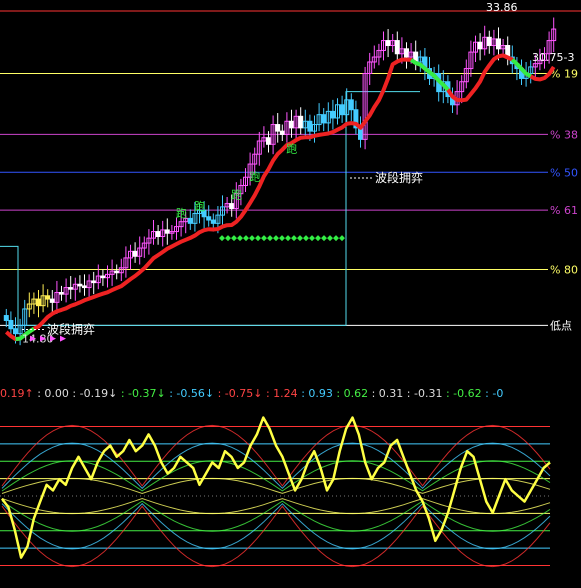 The image size is (581, 588). Describe the element at coordinates (564, 210) in the screenshot. I see `fib-level-label: % 61` at that location.